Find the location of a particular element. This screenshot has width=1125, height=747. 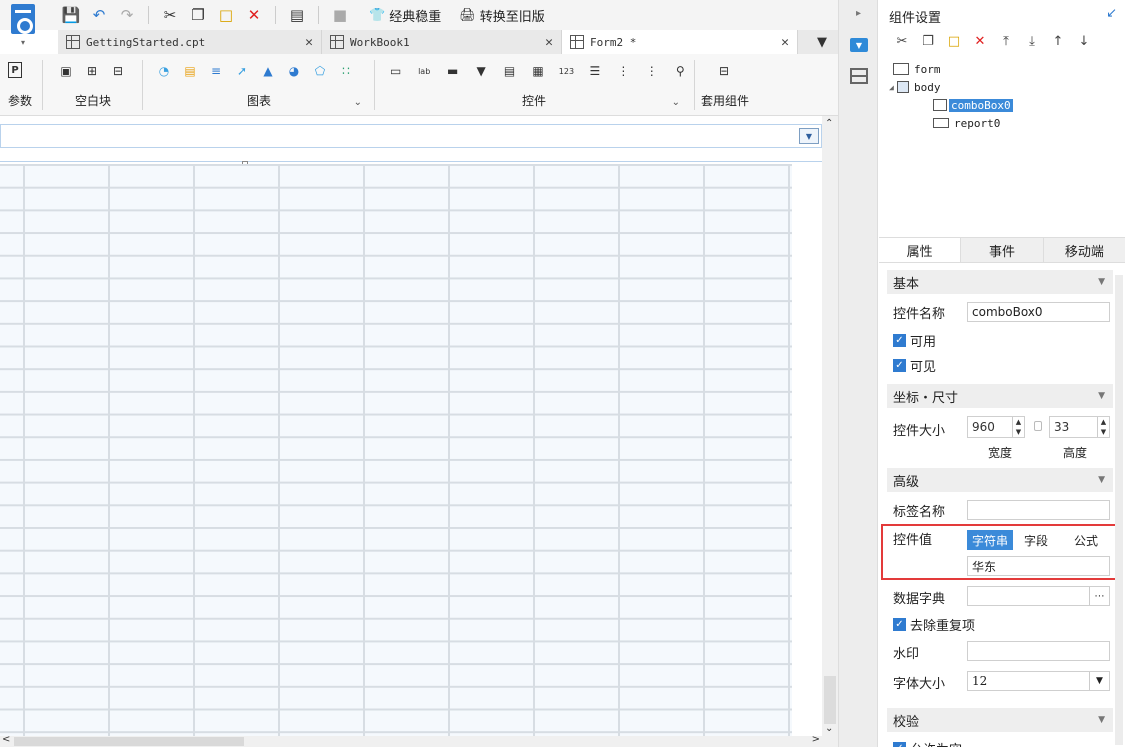

more-icon: ⋯ is located at coordinates (1099, 596).